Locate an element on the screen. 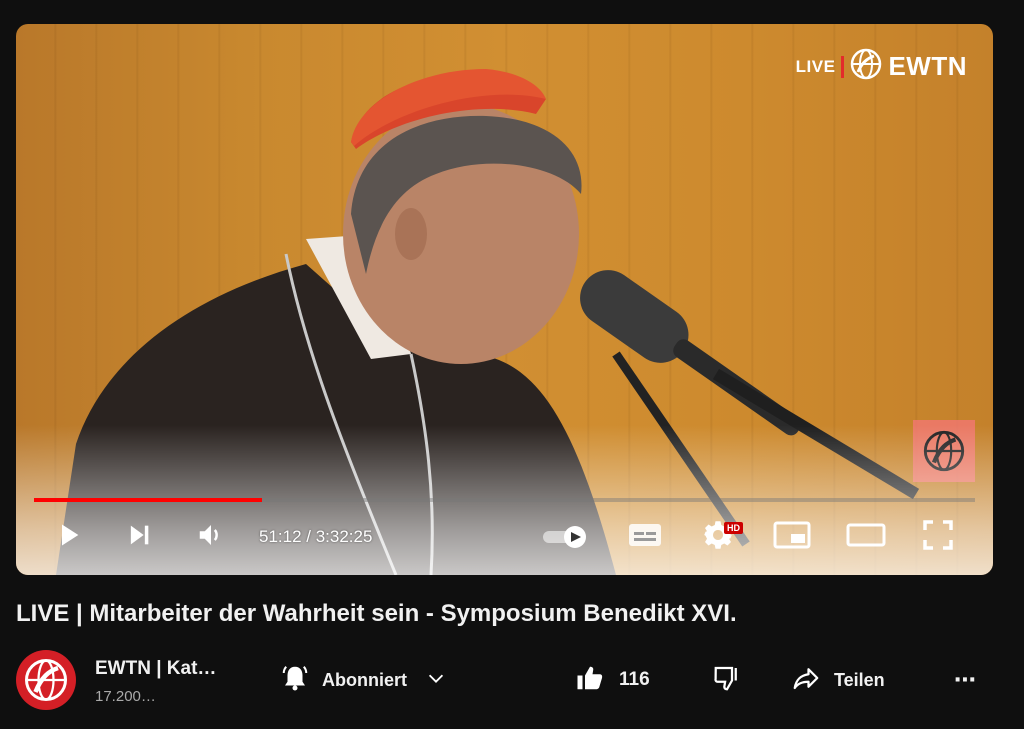 This screenshot has width=1024, height=729. total-time: 3:32:25 is located at coordinates (344, 536).